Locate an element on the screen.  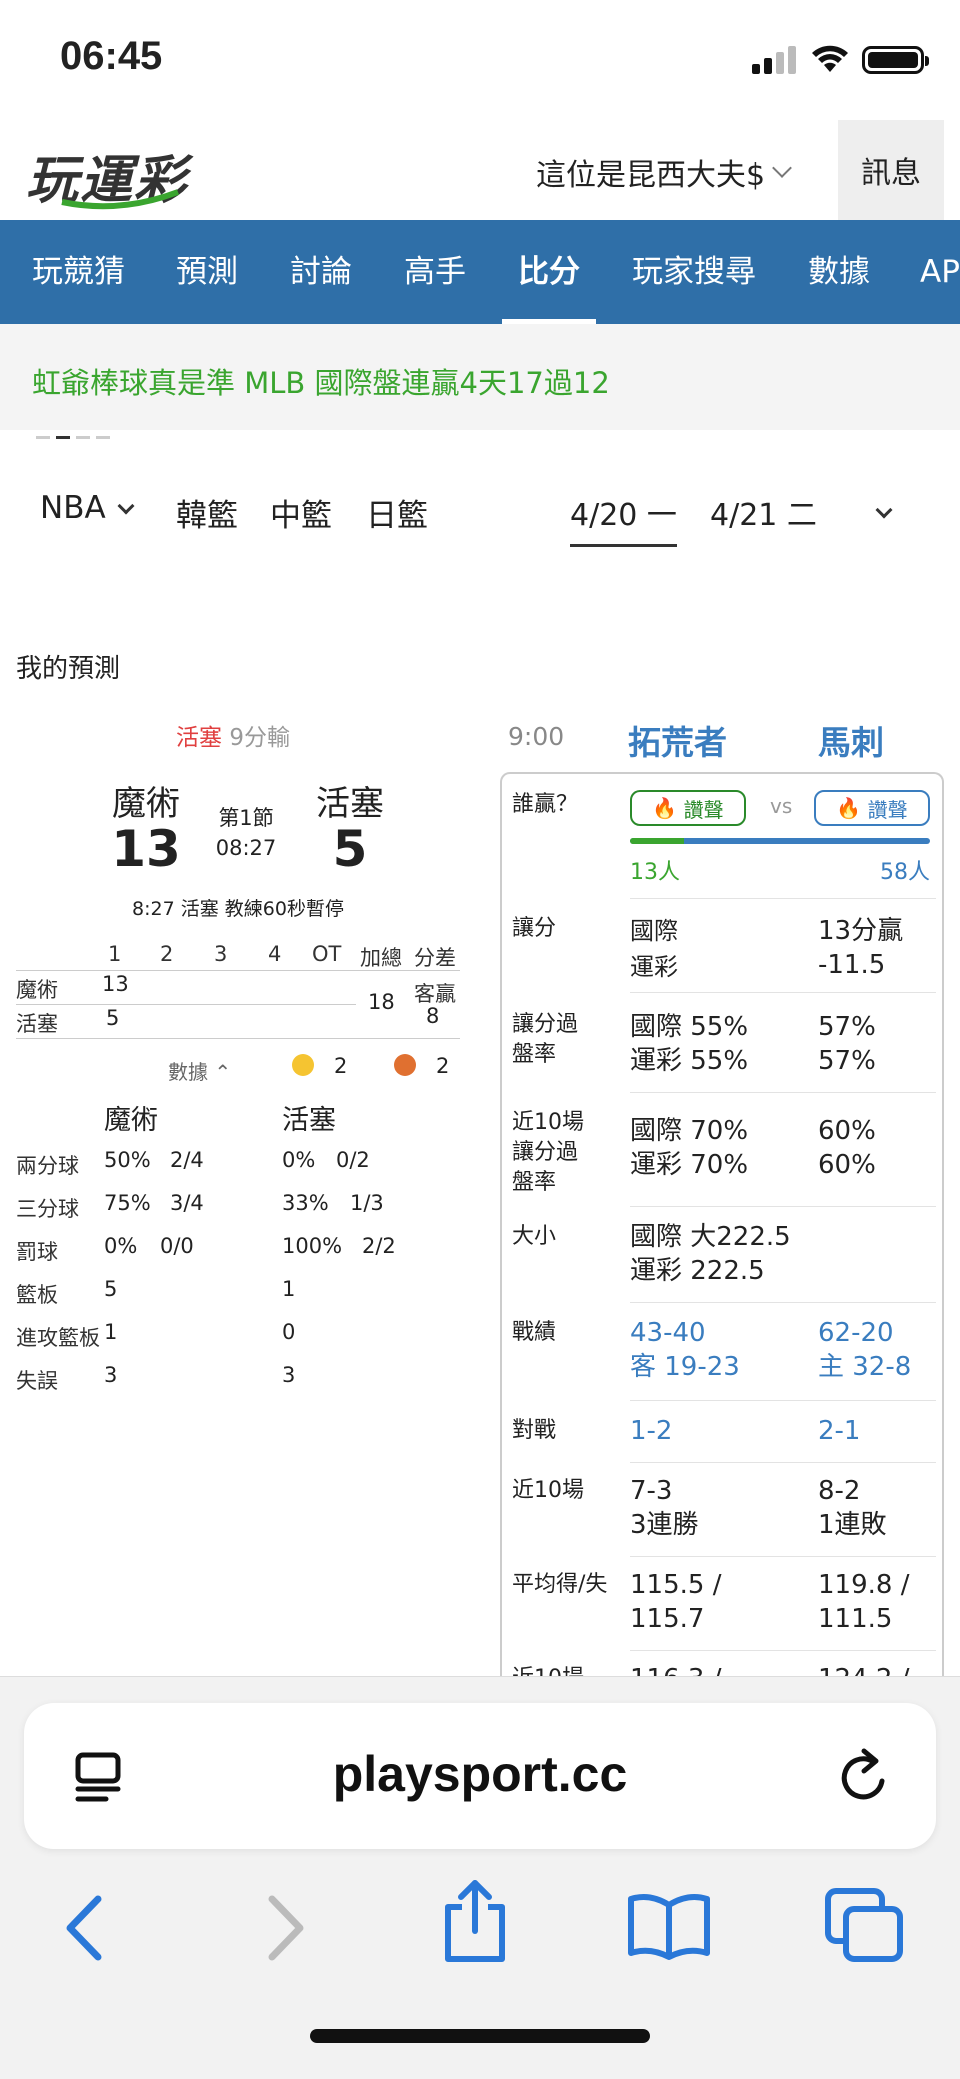
cheer-button-team2: 🔥 讚聲 is located at coordinates (872, 808).